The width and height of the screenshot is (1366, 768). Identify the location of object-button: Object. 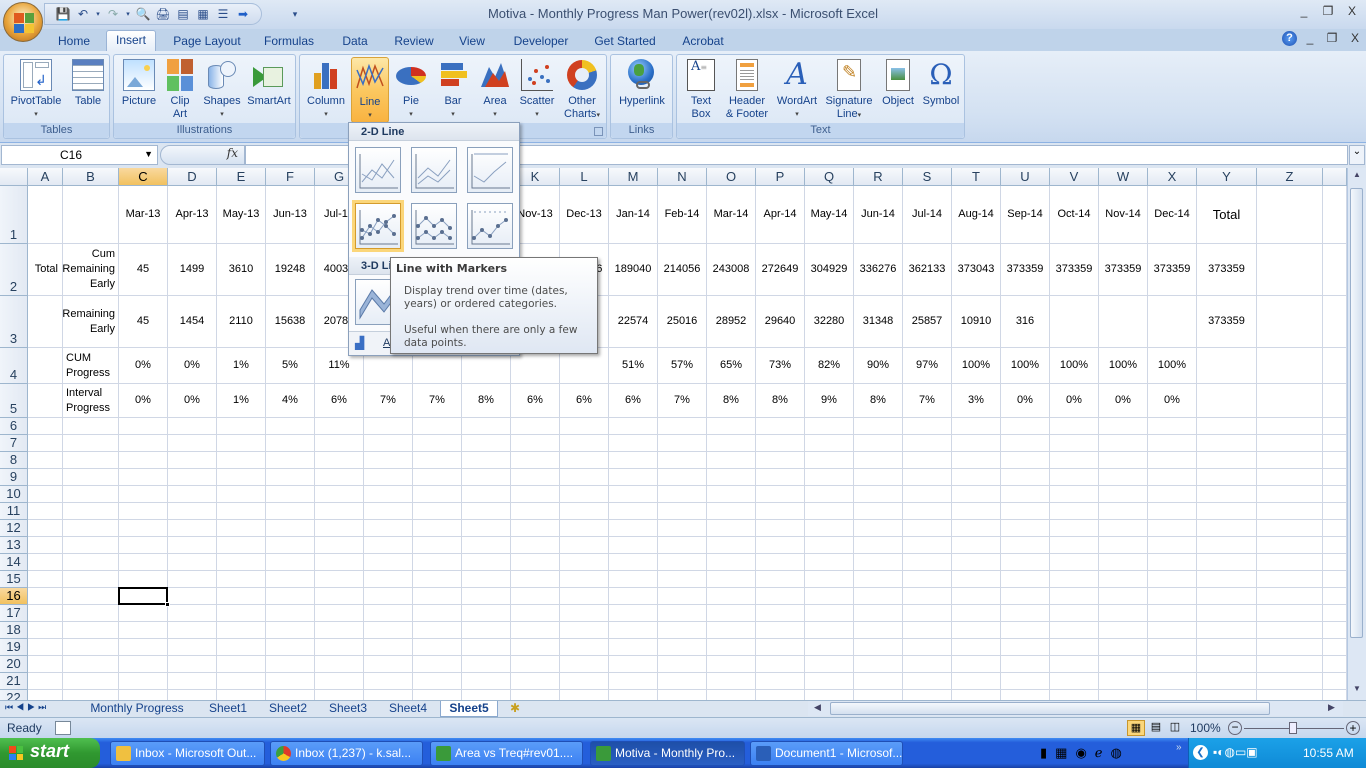
(898, 90).